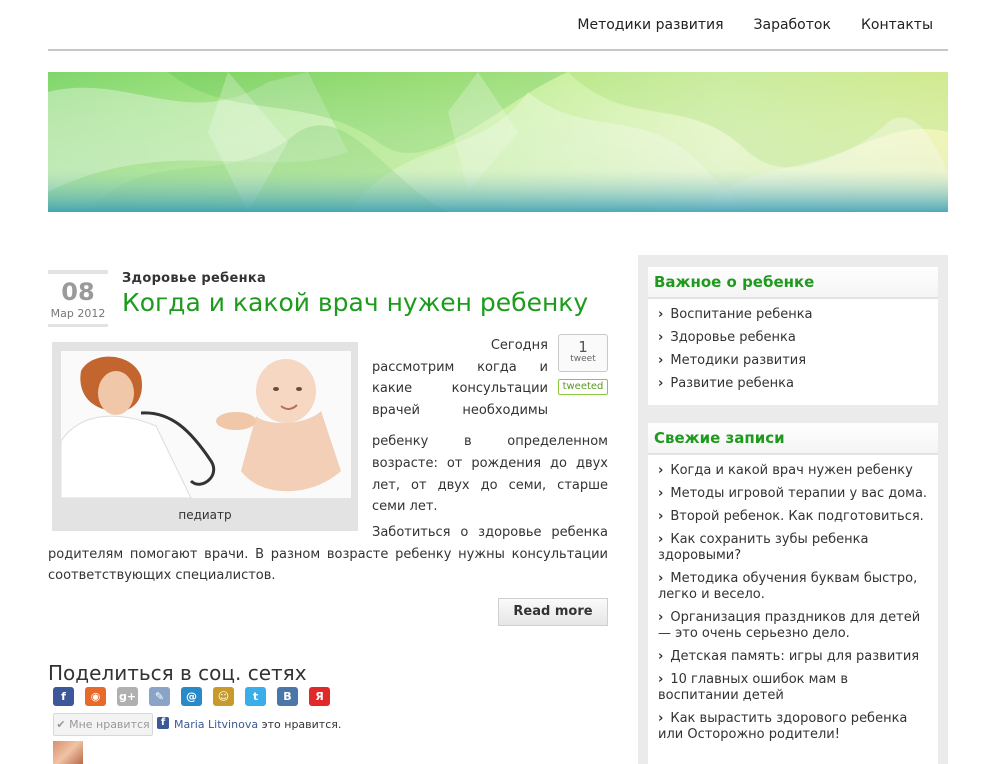 This screenshot has height=764, width=996. Describe the element at coordinates (763, 547) in the screenshot. I see `recent-post-link-item-label: Как сохранить зубы ребенка здоровыми?` at that location.